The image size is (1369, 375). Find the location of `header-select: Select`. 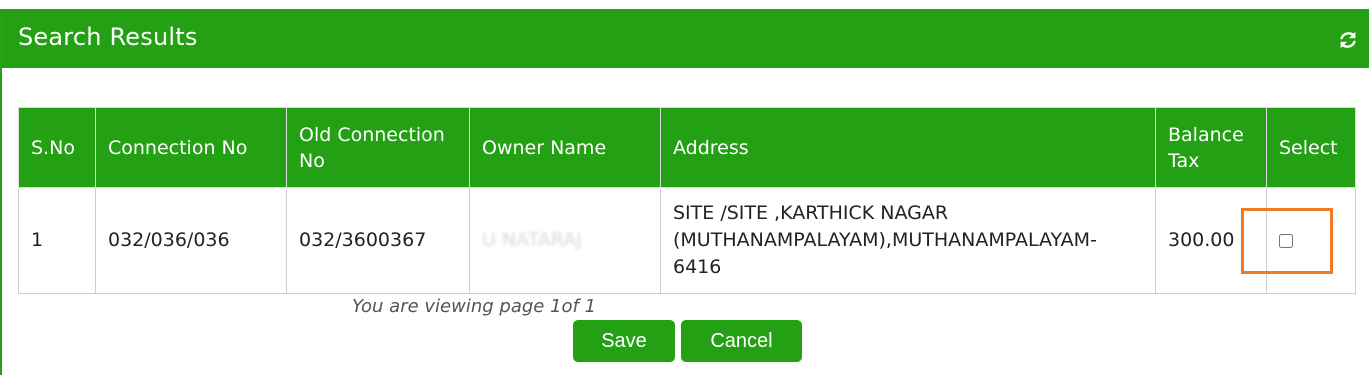

header-select: Select is located at coordinates (1311, 147).